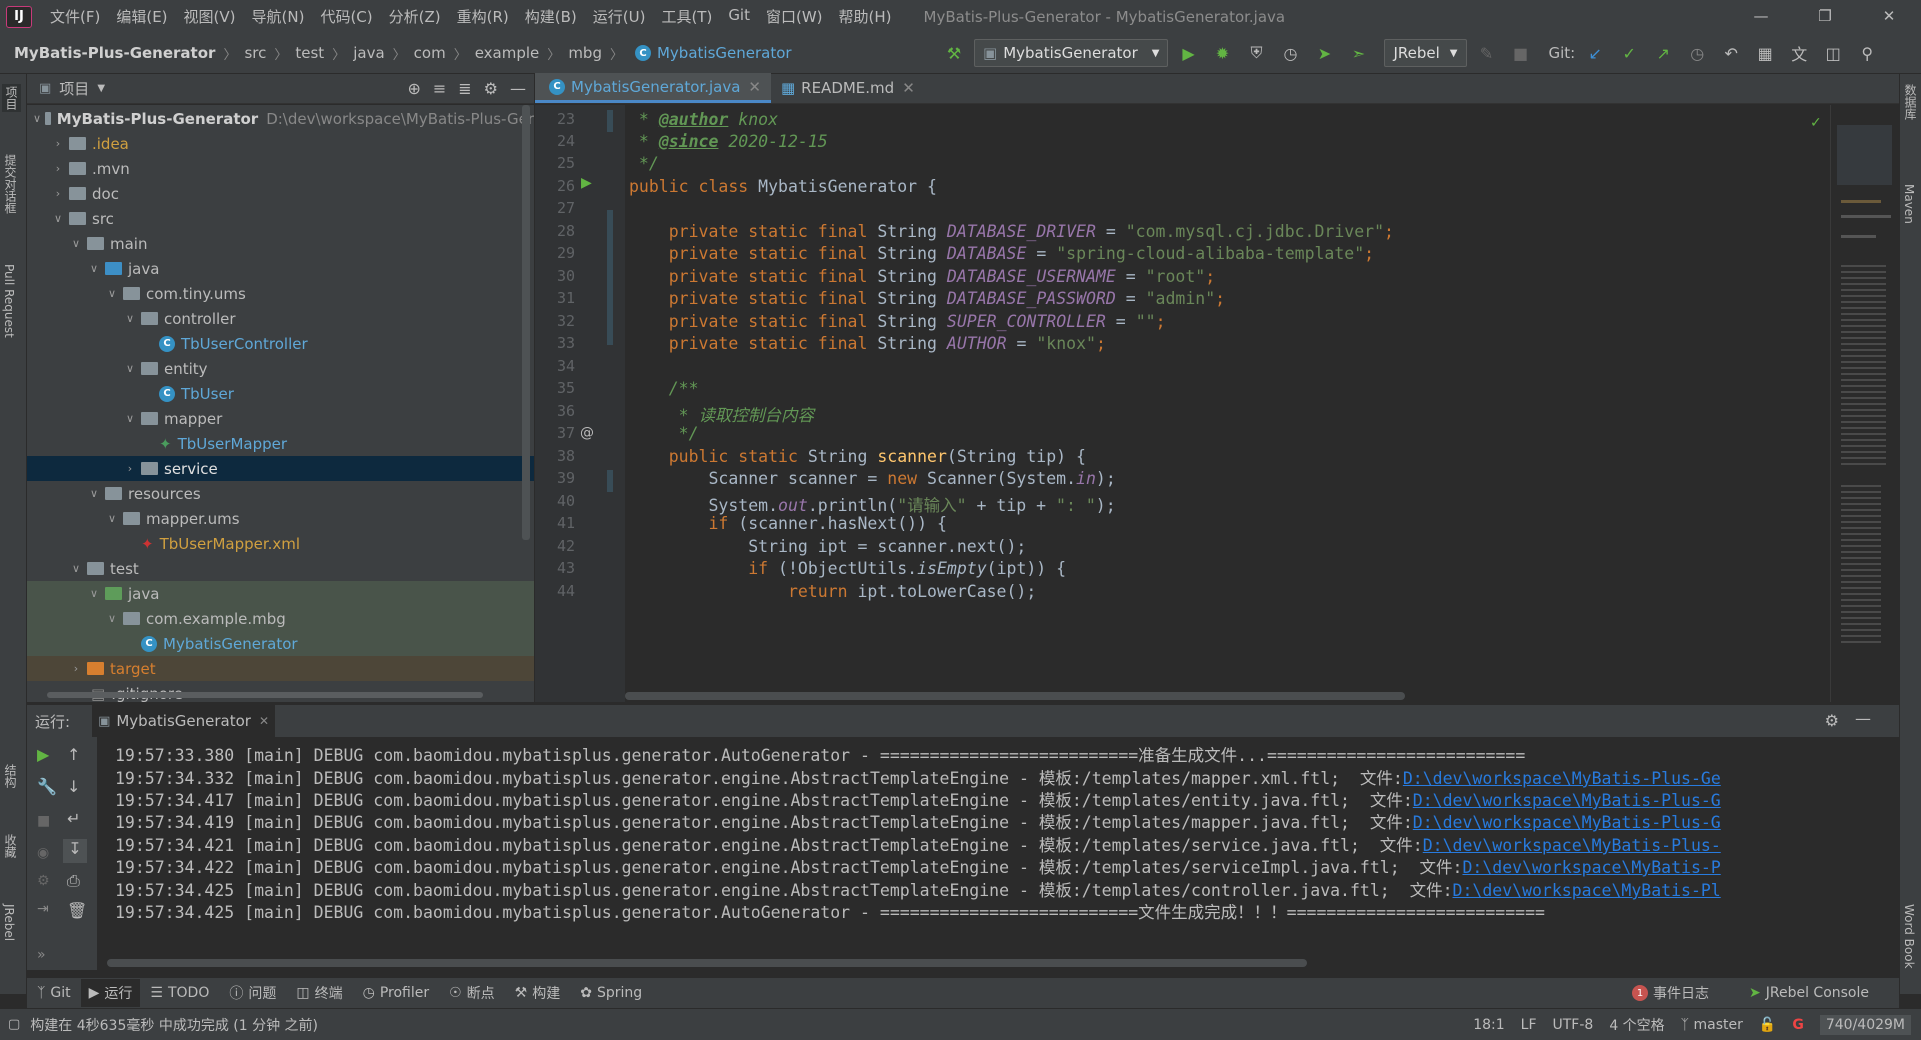 This screenshot has width=1921, height=1040. What do you see at coordinates (483, 16) in the screenshot?
I see `menu-refactor: 重构(R)` at bounding box center [483, 16].